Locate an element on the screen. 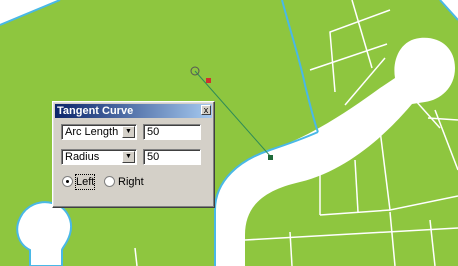  dialog-title: Tangent Curve is located at coordinates (133, 111).